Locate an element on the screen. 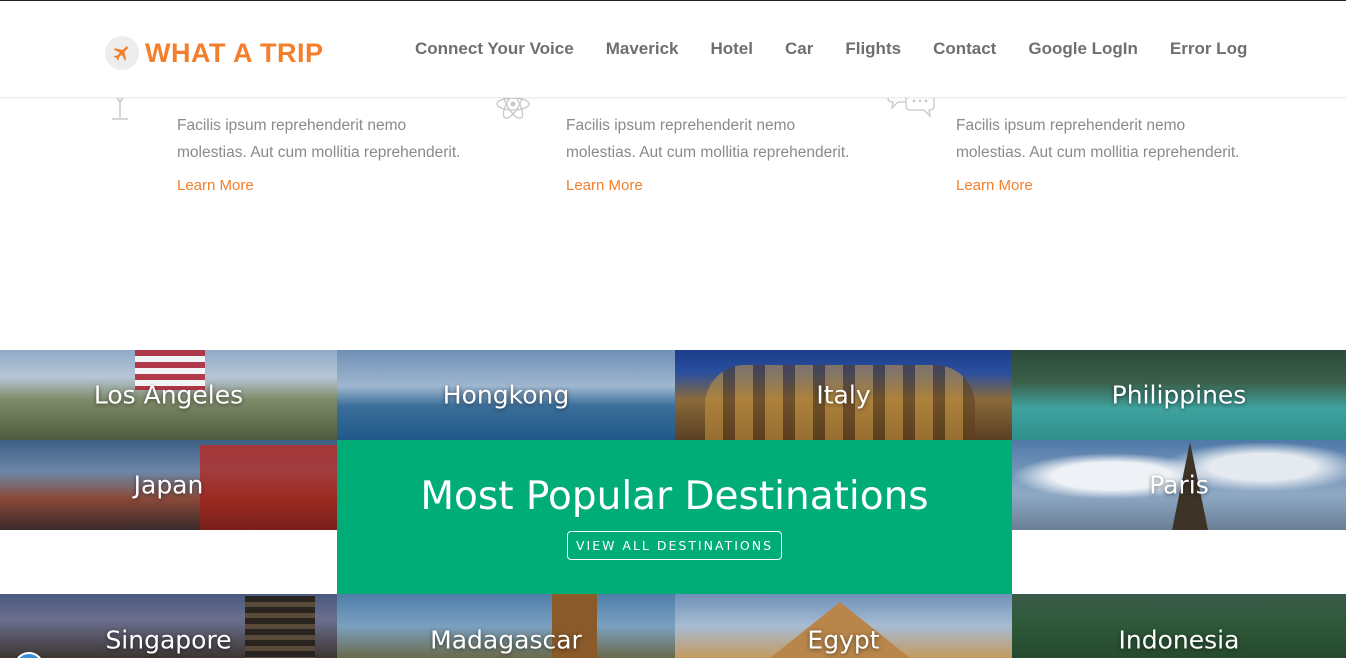 This screenshot has height=658, width=1346. destination-tile-hongkong: Hongkong is located at coordinates (506, 395).